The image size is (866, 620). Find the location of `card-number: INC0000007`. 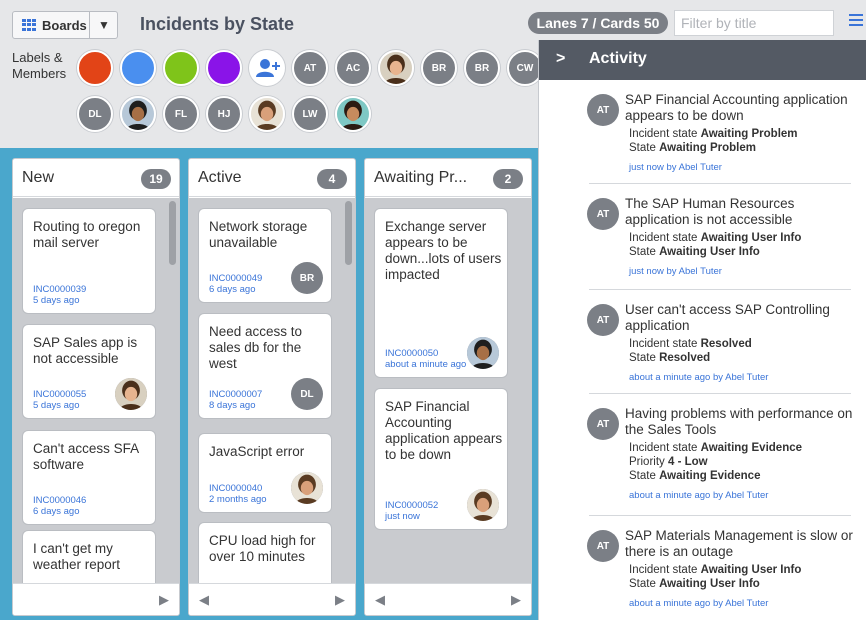

card-number: INC0000007 is located at coordinates (235, 394).